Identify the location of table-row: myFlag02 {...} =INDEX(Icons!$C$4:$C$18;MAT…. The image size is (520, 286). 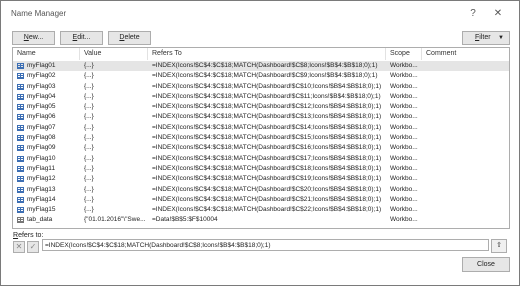
(261, 76).